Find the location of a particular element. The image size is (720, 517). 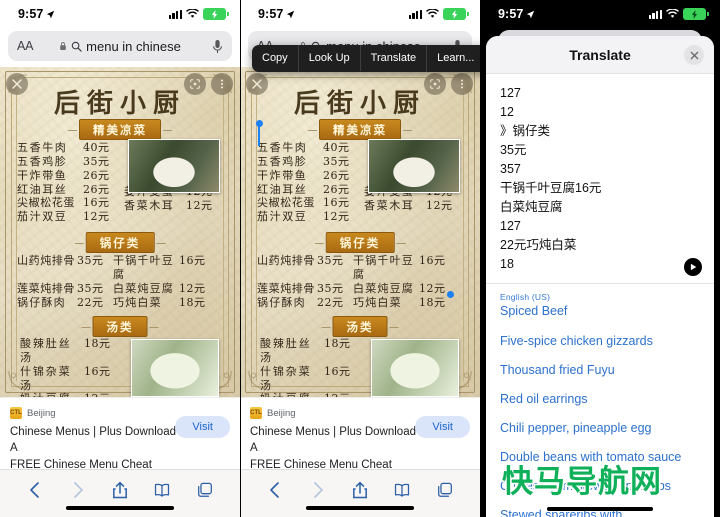

live-text-icon is located at coordinates (195, 84).